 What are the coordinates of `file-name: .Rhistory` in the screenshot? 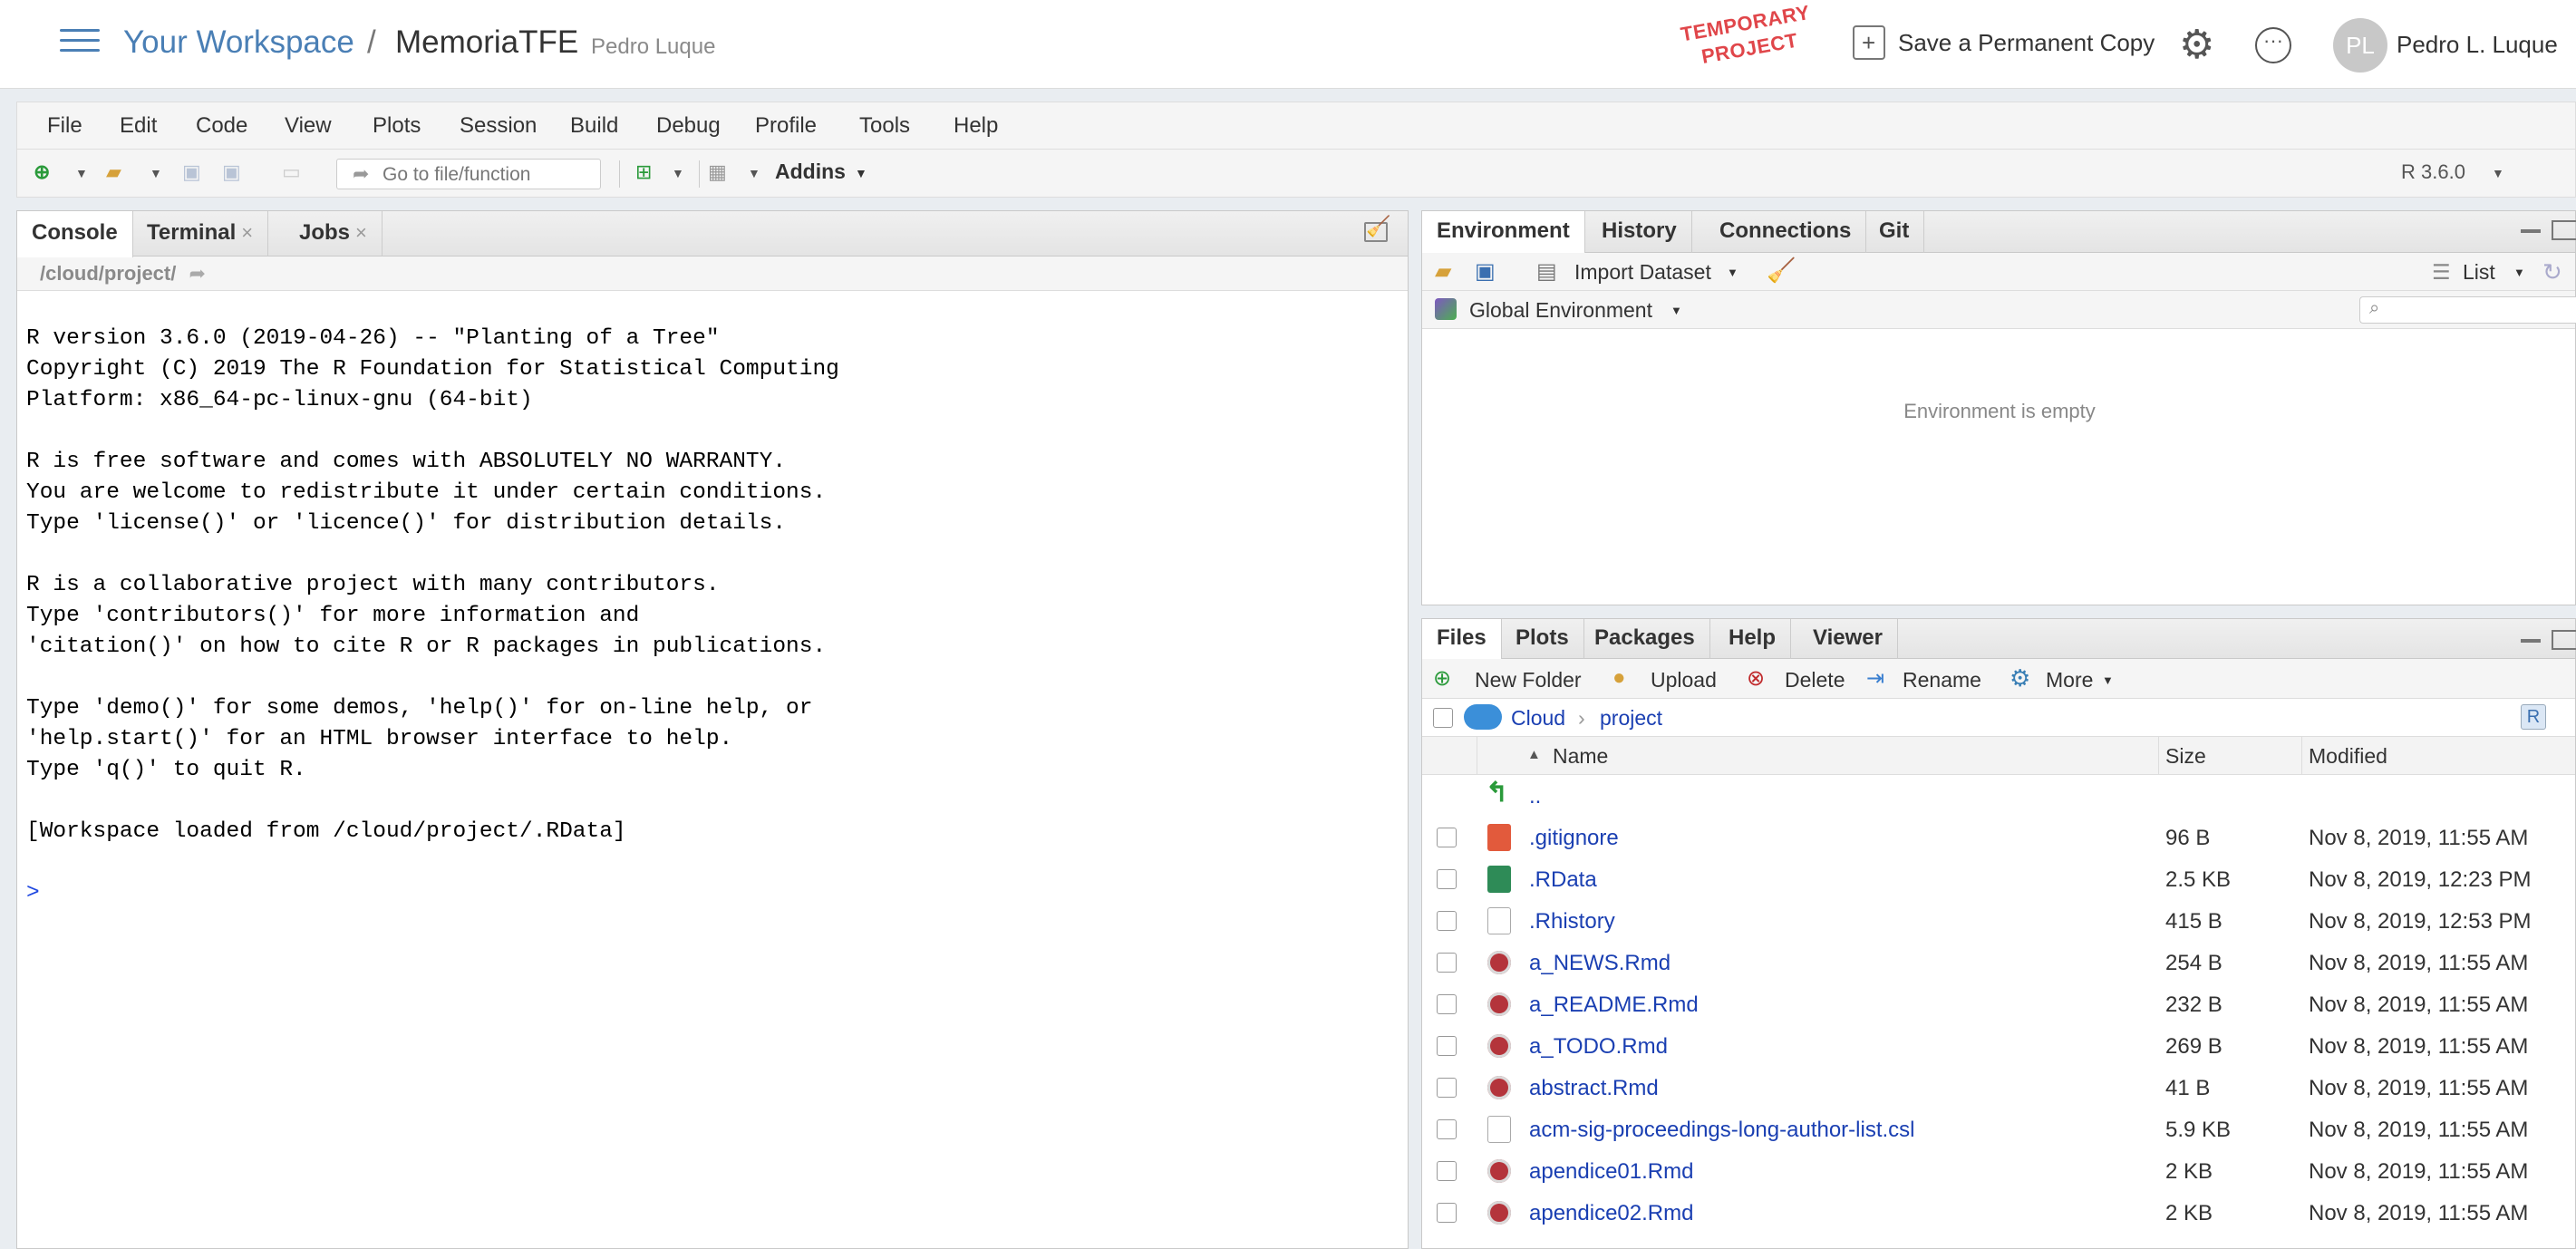 It's located at (1572, 921).